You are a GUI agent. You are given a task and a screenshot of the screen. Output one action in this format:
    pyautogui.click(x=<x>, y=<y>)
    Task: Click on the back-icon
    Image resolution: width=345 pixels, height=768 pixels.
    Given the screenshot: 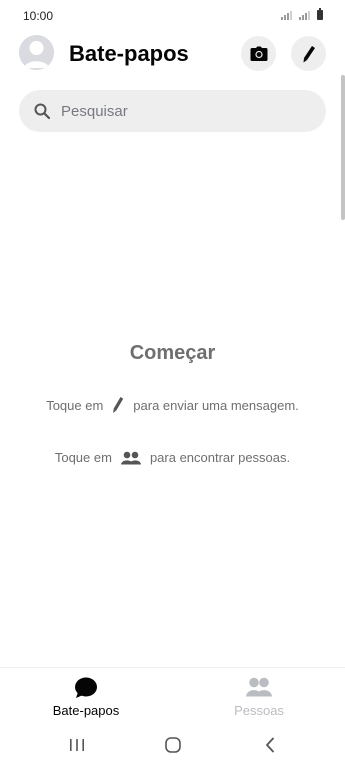 What is the action you would take?
    pyautogui.click(x=270, y=745)
    